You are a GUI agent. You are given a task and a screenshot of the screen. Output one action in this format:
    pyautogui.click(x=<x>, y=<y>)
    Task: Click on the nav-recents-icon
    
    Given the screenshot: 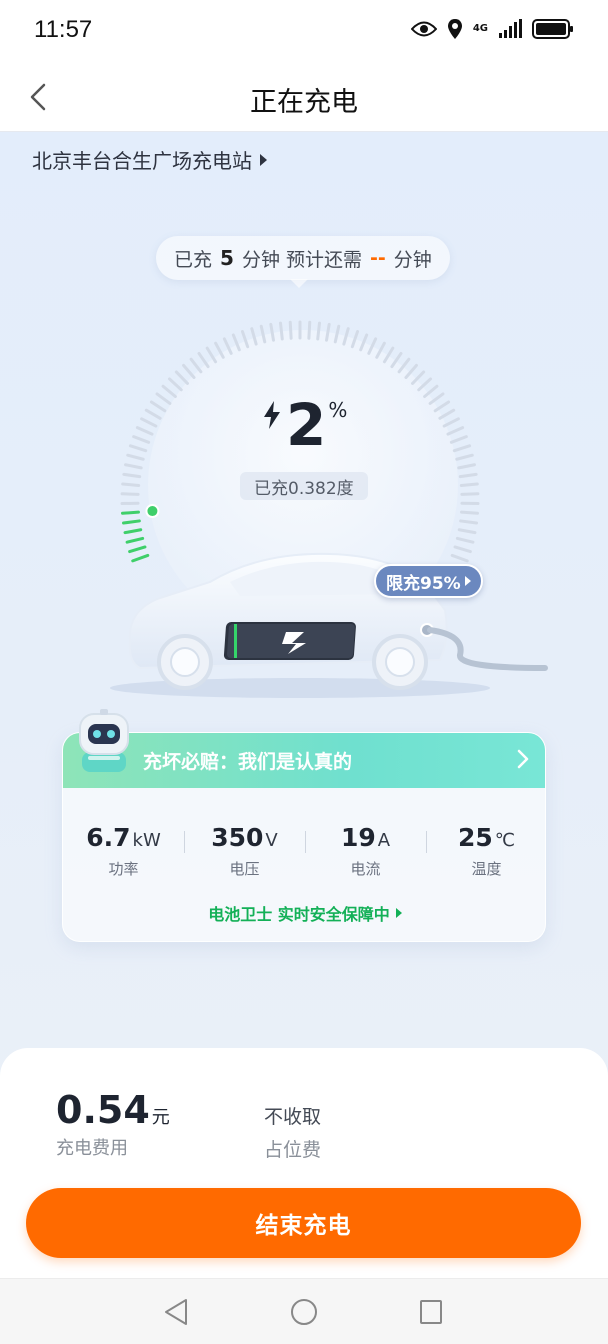 What is the action you would take?
    pyautogui.click(x=431, y=1312)
    